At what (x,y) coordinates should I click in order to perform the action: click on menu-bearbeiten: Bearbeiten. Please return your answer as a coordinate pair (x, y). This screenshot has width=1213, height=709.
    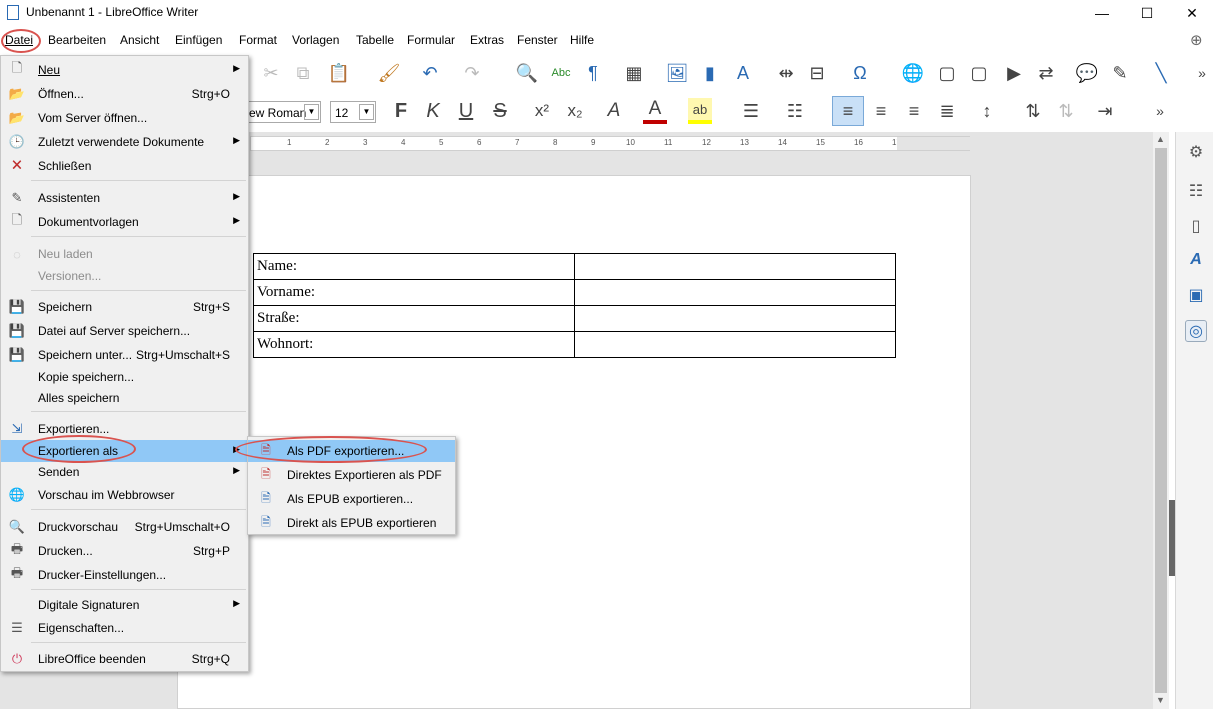
    Looking at the image, I should click on (77, 40).